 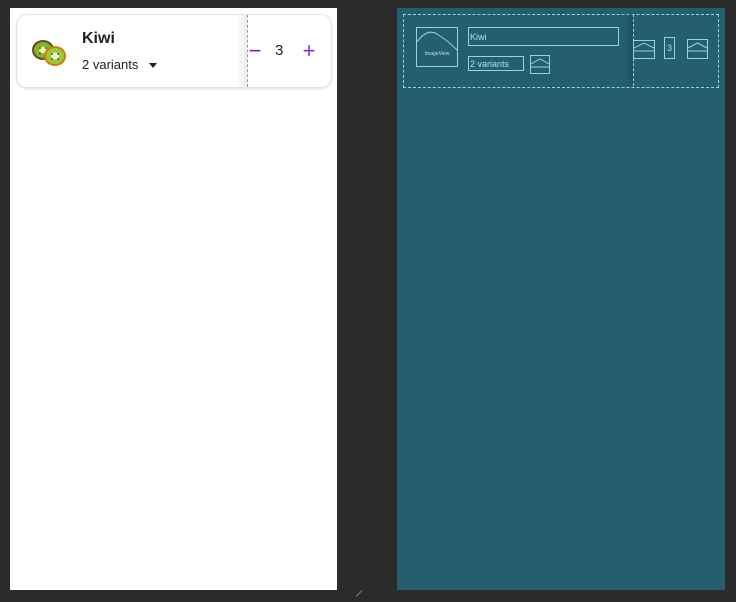 What do you see at coordinates (49, 53) in the screenshot?
I see `kiwi-image` at bounding box center [49, 53].